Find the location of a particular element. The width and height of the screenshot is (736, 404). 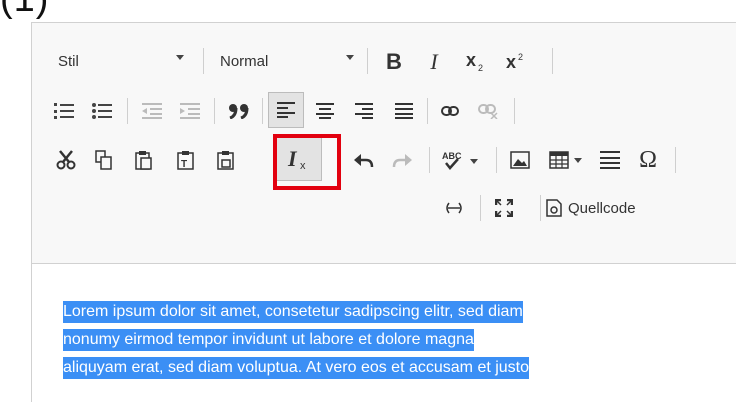

align-justify-button is located at coordinates (404, 111).